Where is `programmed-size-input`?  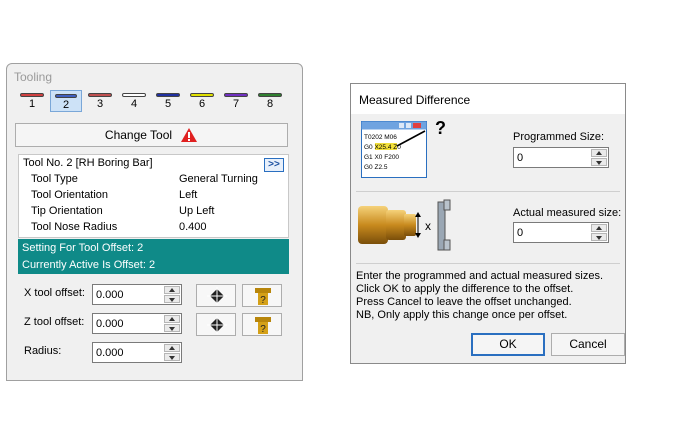
programmed-size-input is located at coordinates (549, 157).